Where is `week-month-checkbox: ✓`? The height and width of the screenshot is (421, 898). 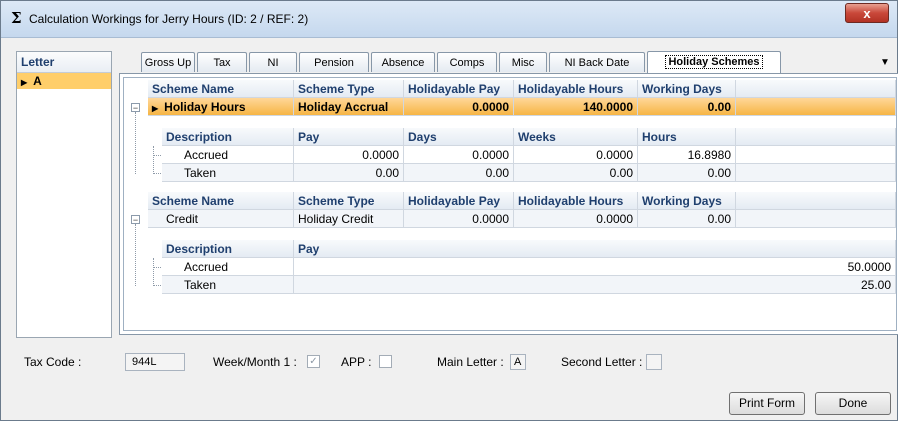 week-month-checkbox: ✓ is located at coordinates (313, 361).